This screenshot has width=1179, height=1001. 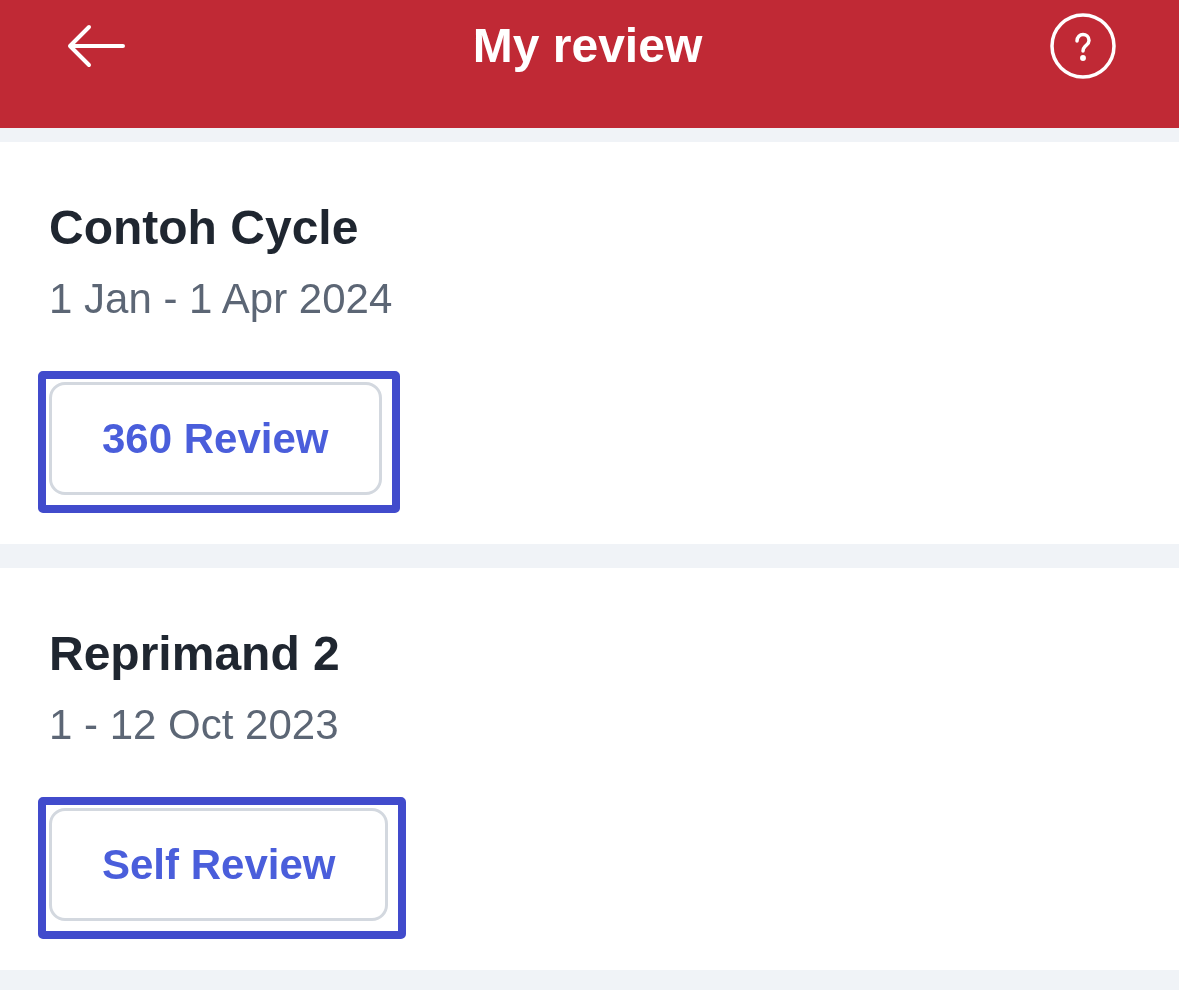 What do you see at coordinates (96, 46) in the screenshot?
I see `back-arrow-icon` at bounding box center [96, 46].